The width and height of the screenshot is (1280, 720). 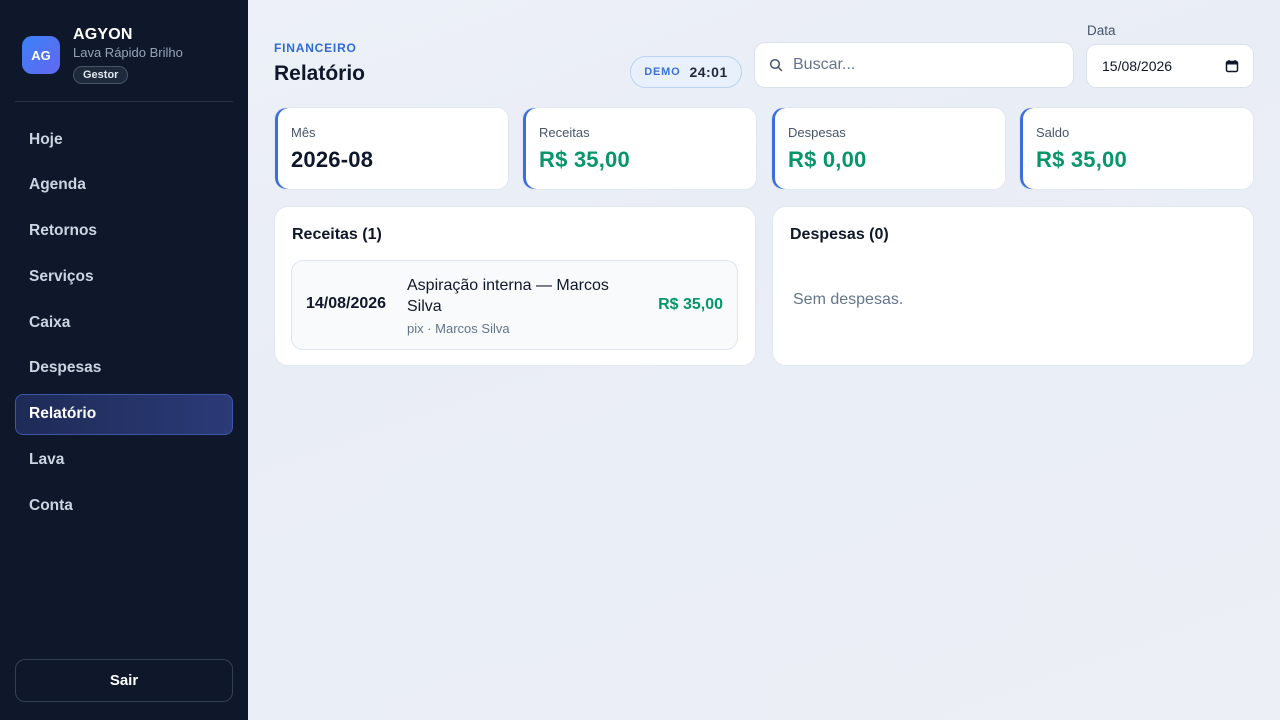 I want to click on sidebar-item-agenda: Agenda, so click(x=124, y=185).